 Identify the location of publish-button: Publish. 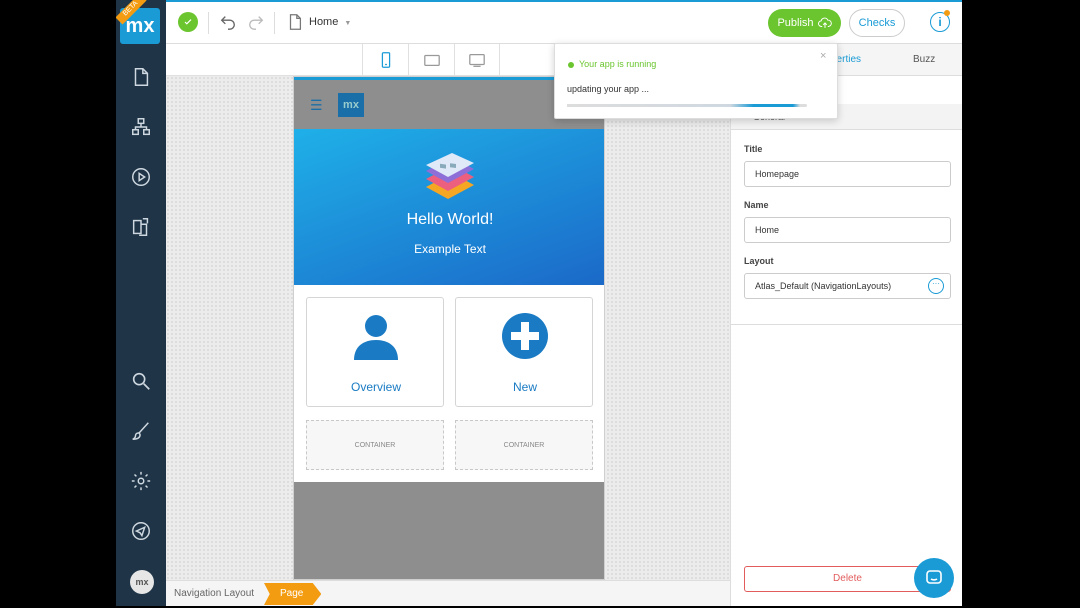
(804, 23).